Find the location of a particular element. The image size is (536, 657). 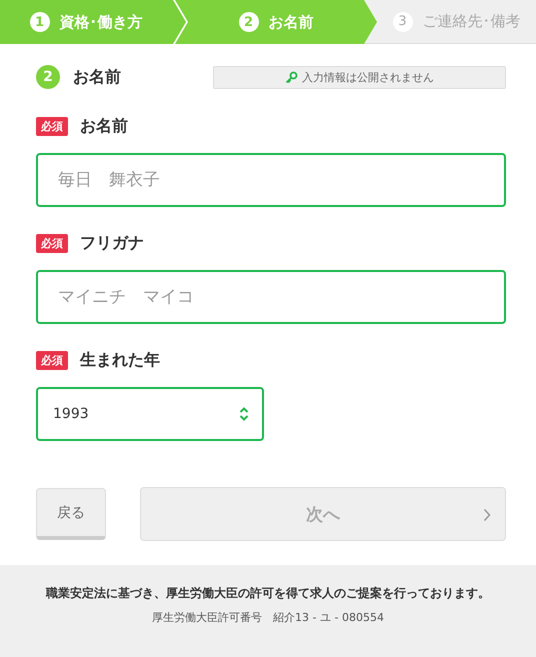

field-label: フリガナ is located at coordinates (112, 243).